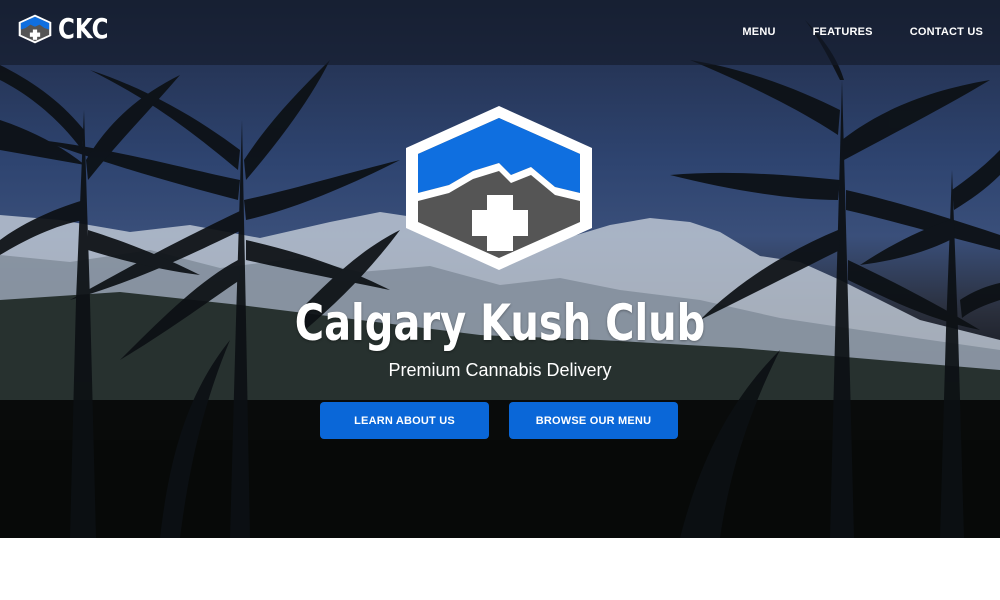 The height and width of the screenshot is (600, 1000). I want to click on learn-about-us-button: LEARN ABOUT US, so click(404, 420).